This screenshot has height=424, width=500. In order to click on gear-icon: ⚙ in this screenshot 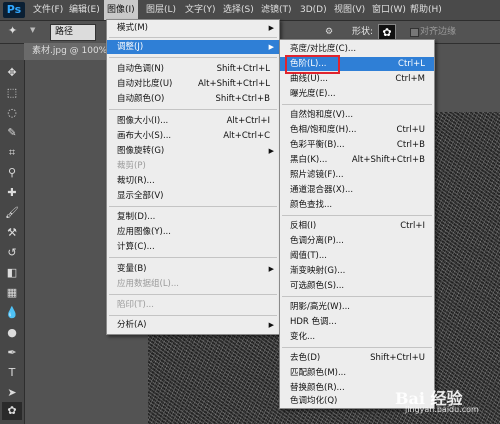, I will do `click(329, 32)`.